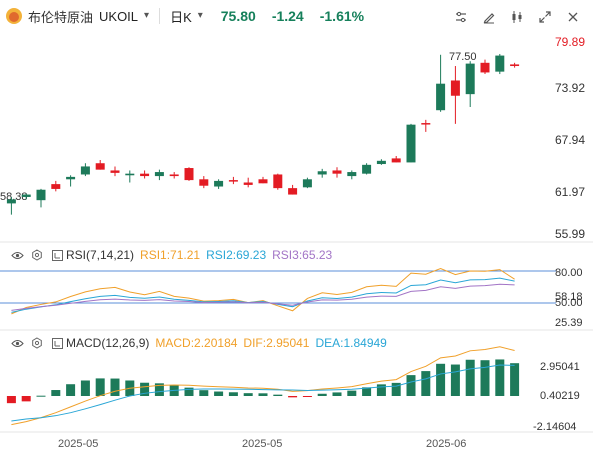 Image resolution: width=593 pixels, height=456 pixels. What do you see at coordinates (570, 42) in the screenshot?
I see `price-axis-label: 79.89` at bounding box center [570, 42].